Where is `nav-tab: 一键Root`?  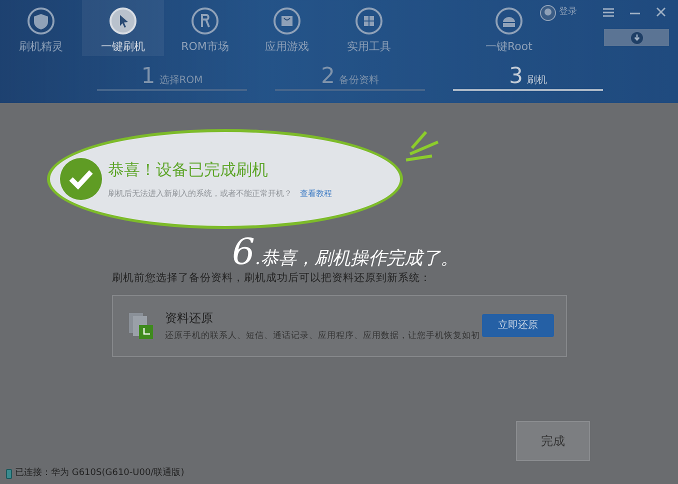 nav-tab: 一键Root is located at coordinates (509, 28).